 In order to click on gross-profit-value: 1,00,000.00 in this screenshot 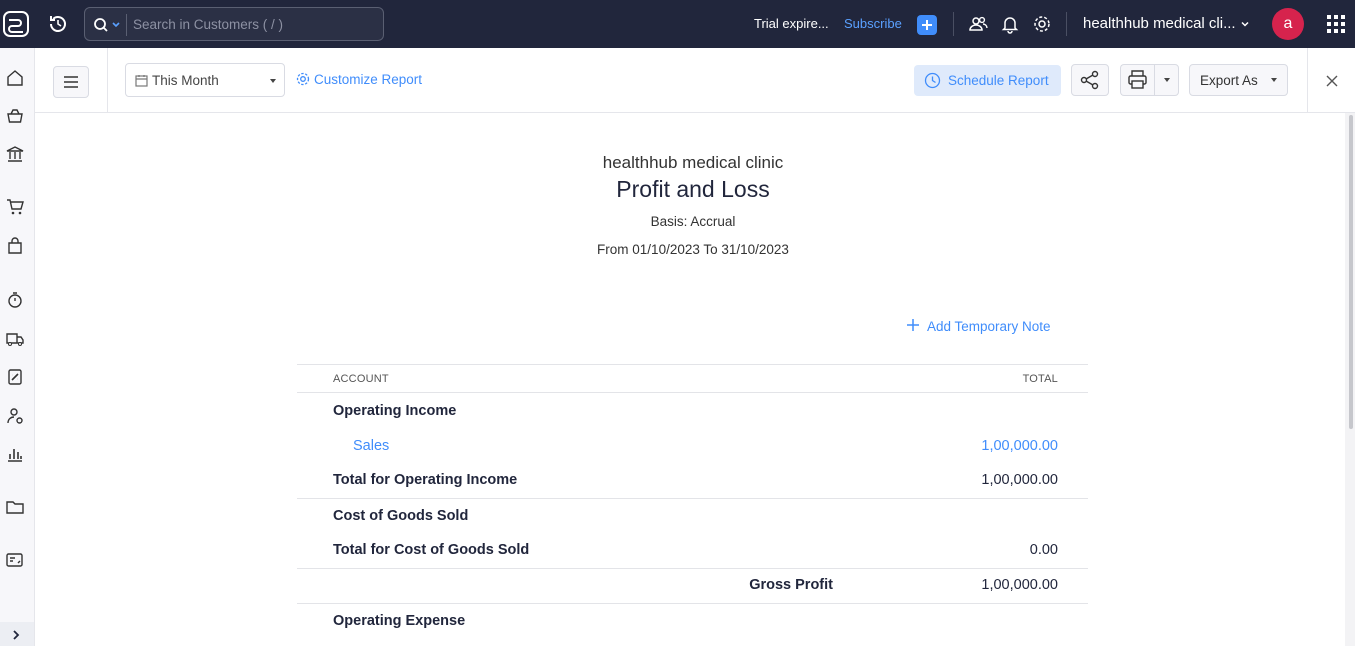, I will do `click(1019, 585)`.